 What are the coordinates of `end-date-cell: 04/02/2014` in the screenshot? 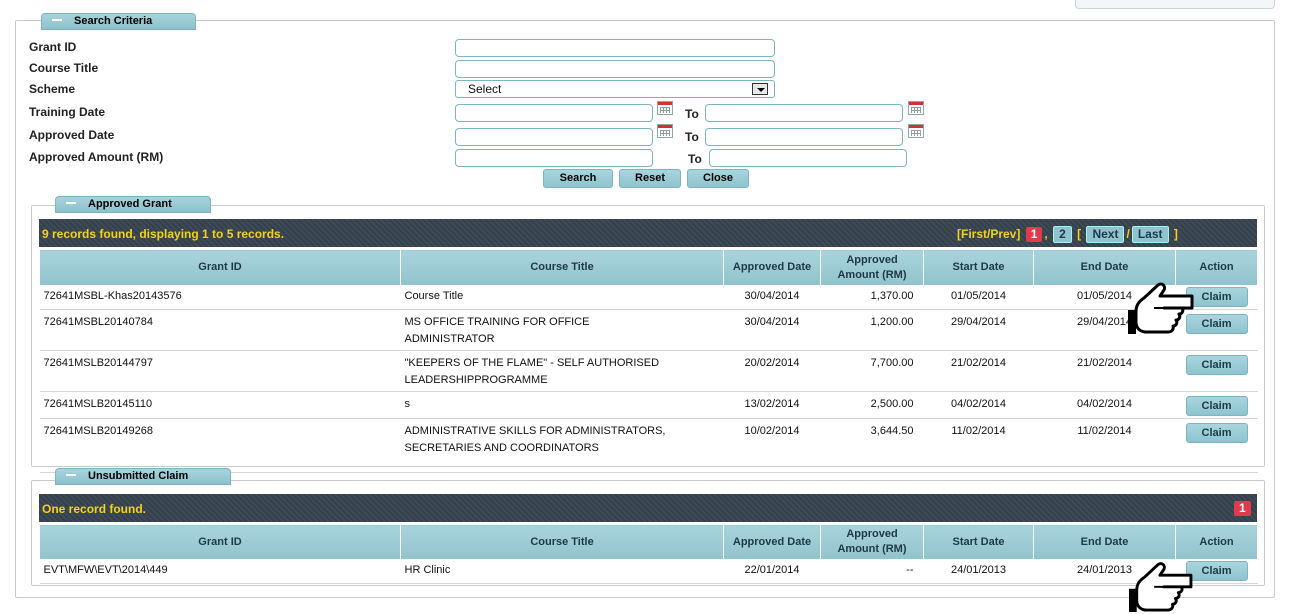 It's located at (1104, 405).